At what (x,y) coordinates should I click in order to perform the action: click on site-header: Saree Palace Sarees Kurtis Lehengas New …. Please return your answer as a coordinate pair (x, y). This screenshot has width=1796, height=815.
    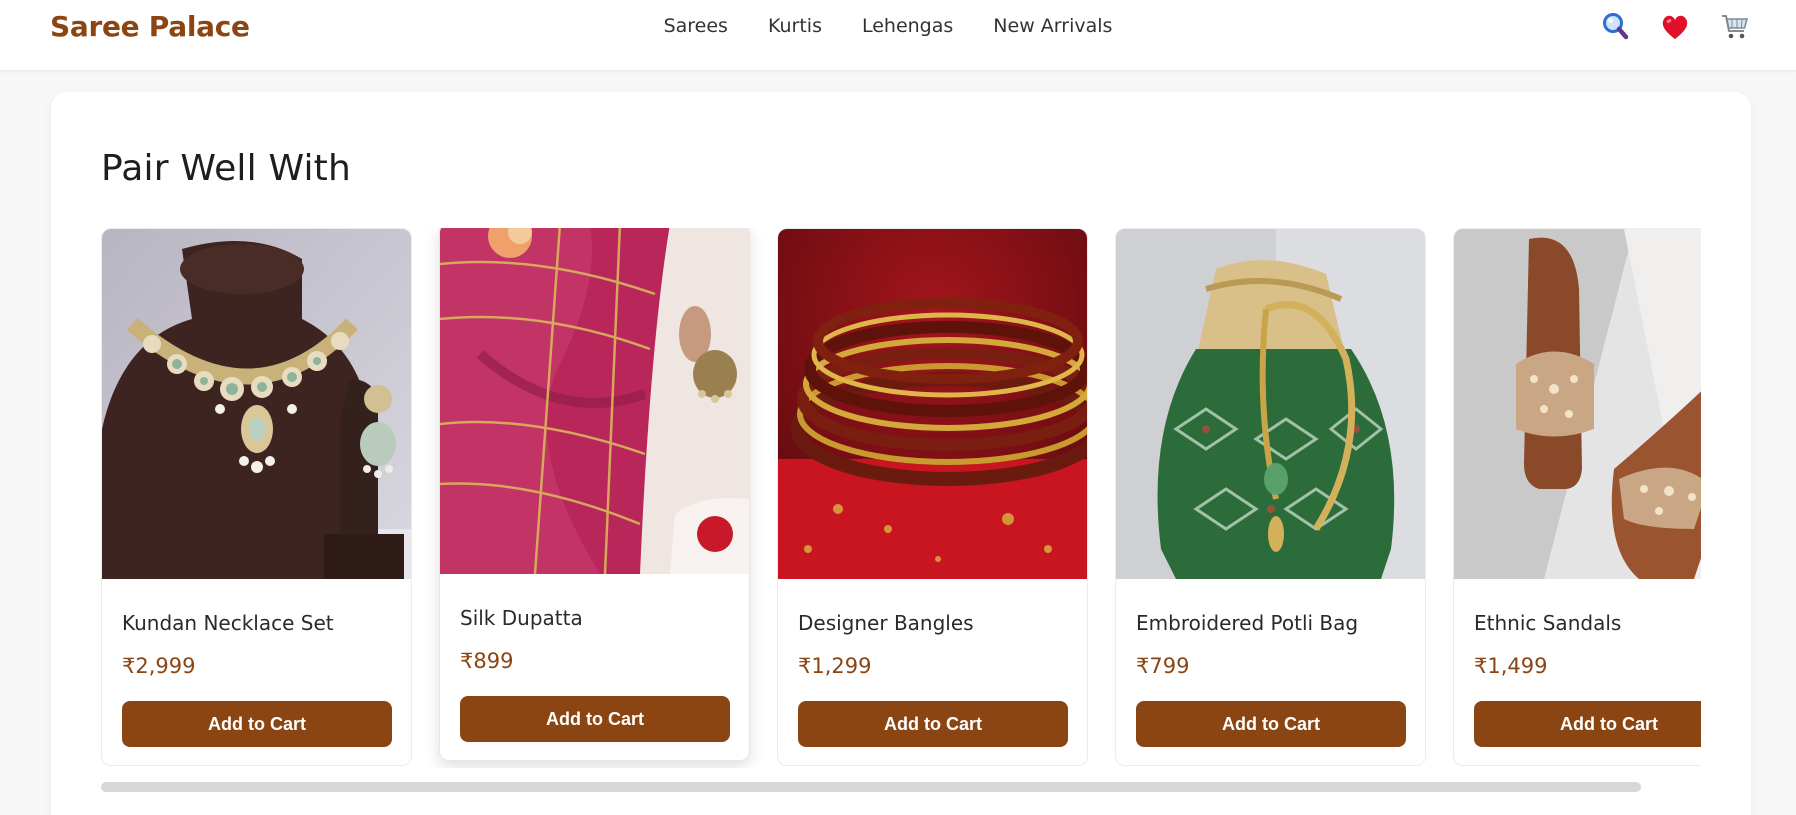
    Looking at the image, I should click on (898, 35).